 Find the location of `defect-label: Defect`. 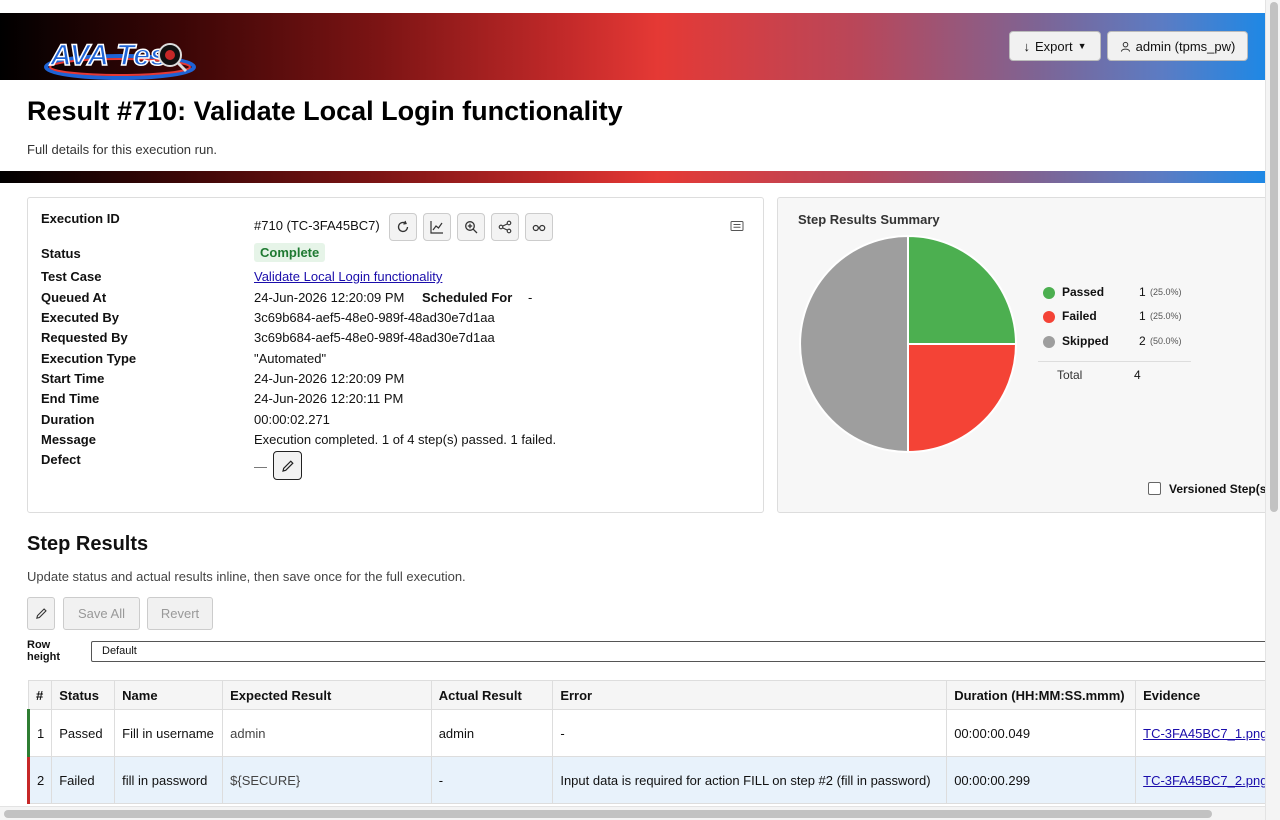

defect-label: Defect is located at coordinates (61, 459).